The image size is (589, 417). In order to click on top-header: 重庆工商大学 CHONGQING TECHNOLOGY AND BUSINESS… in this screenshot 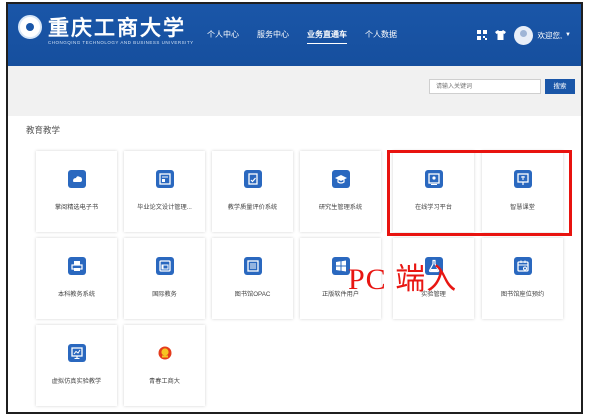, I will do `click(294, 35)`.